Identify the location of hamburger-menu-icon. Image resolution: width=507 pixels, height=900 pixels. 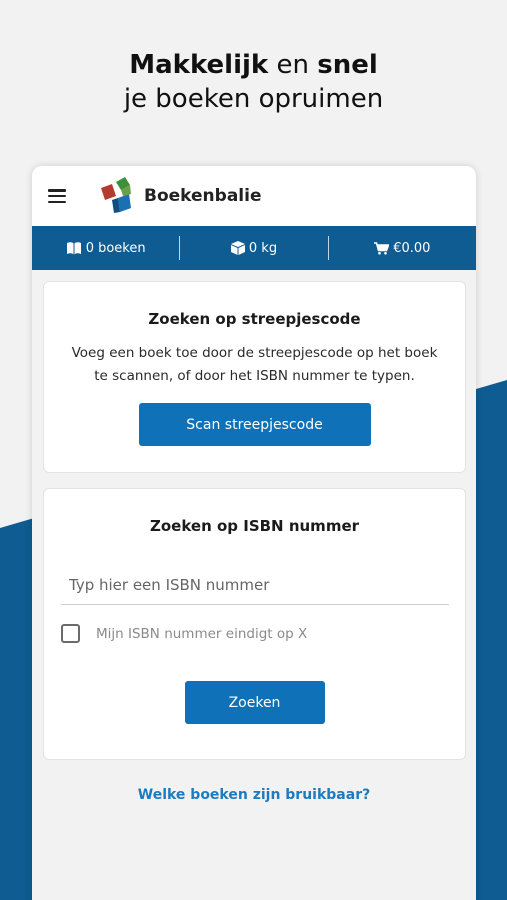
(57, 196).